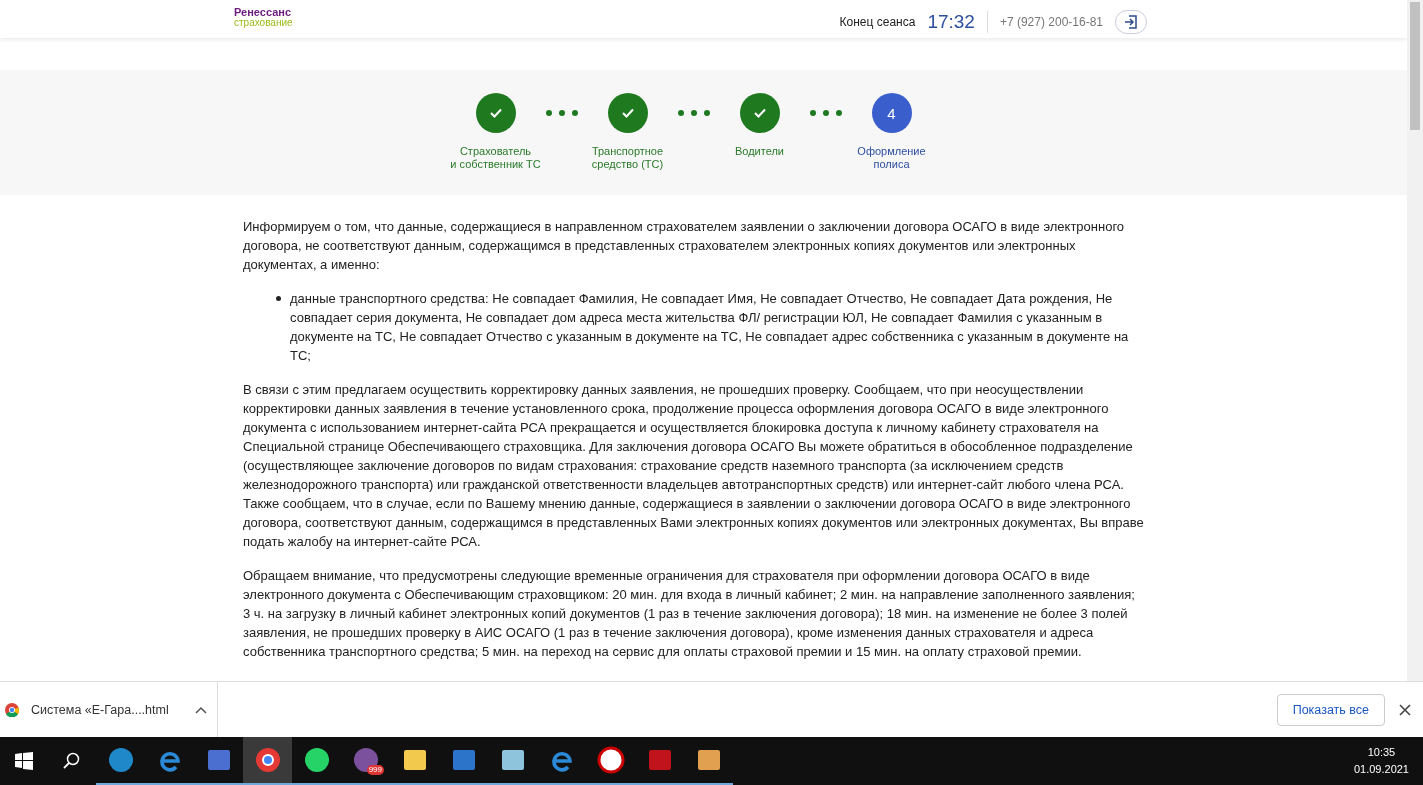 The width and height of the screenshot is (1423, 785). Describe the element at coordinates (694, 466) in the screenshot. I see `notice-paragraph: В связи с этим предлагаем осуществить корректировку данных заявления, не прошедших проверку. Сообщаем, что при неосуществлении корректировки данных заявления в течение установленного срока, продолжение процесса оформления договора ОСАГО в виде электронного документа с использованием интернет-сайта РСА прекращается и осуществляется блокировка доступа к личному кабинету страхователя на Специальной странице Обеспечивающего страховщика. Для заключения договора ОСАГО Вы можете обратиться в обособленное подразделение (осуществляющее заключение договоров по видам страхования: страхование средств наземного транспорта (за исключением средств железнодорожного транспорта) или гражданской ответственности владельцев автотранспортных средств) или интернет-сайт любого члена РСА. Также сообщаем, что в случае, если по Вашему мнению данные, содержащиеся в заявлении о заключении договора ОСАГО в виде электронного договора, соответствуют данным, содержащимся в представленных Вами электронных копиях документов или электронных документах, Вы вправе подать жалобу на интернет-сайте РСА.` at that location.